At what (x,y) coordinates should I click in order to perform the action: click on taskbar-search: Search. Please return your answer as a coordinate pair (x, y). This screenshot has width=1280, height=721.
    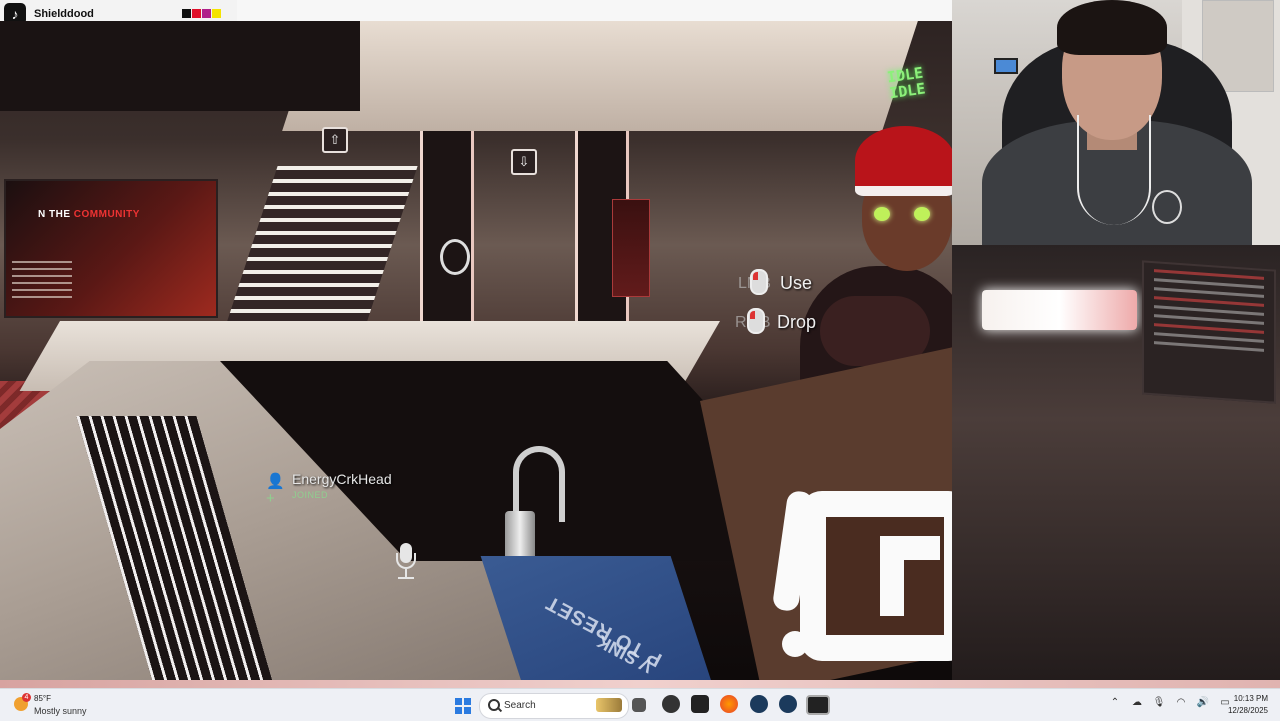
    Looking at the image, I should click on (554, 706).